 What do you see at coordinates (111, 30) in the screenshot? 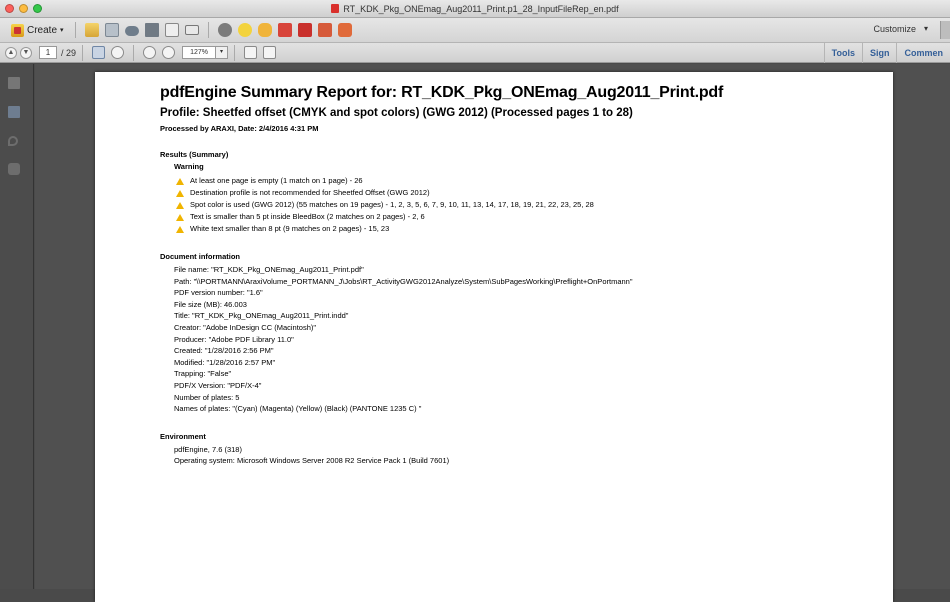
I see `save-icon` at bounding box center [111, 30].